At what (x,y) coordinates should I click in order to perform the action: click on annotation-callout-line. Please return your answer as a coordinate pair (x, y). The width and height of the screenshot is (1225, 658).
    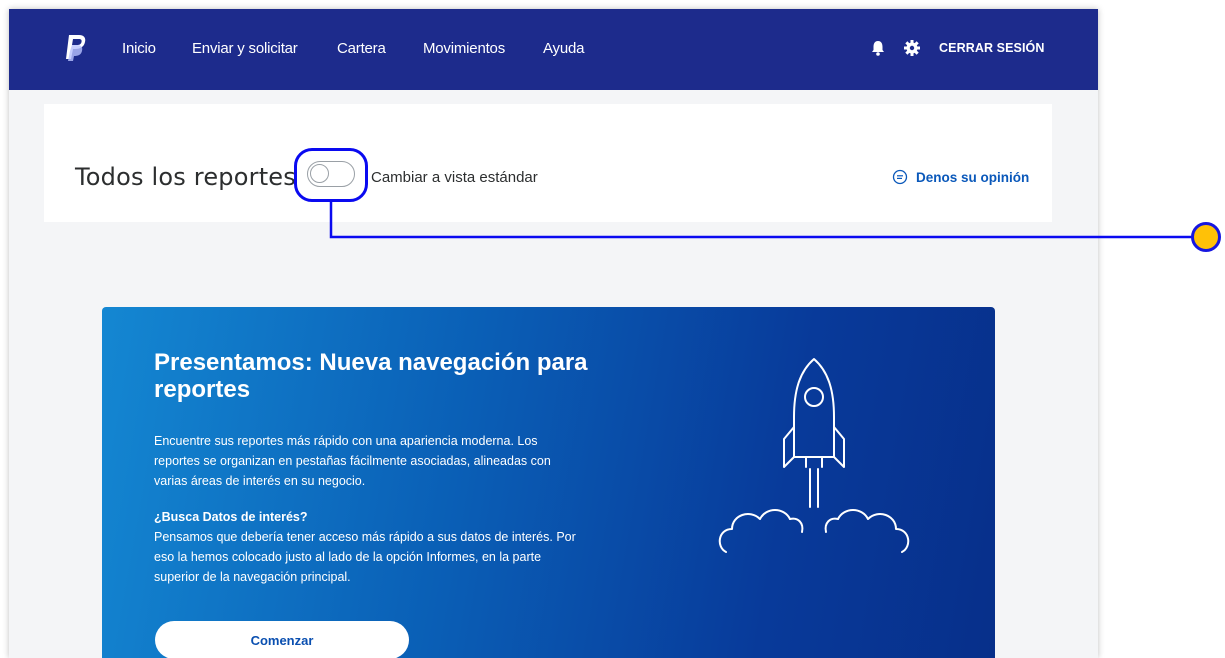
    Looking at the image, I should click on (761, 220).